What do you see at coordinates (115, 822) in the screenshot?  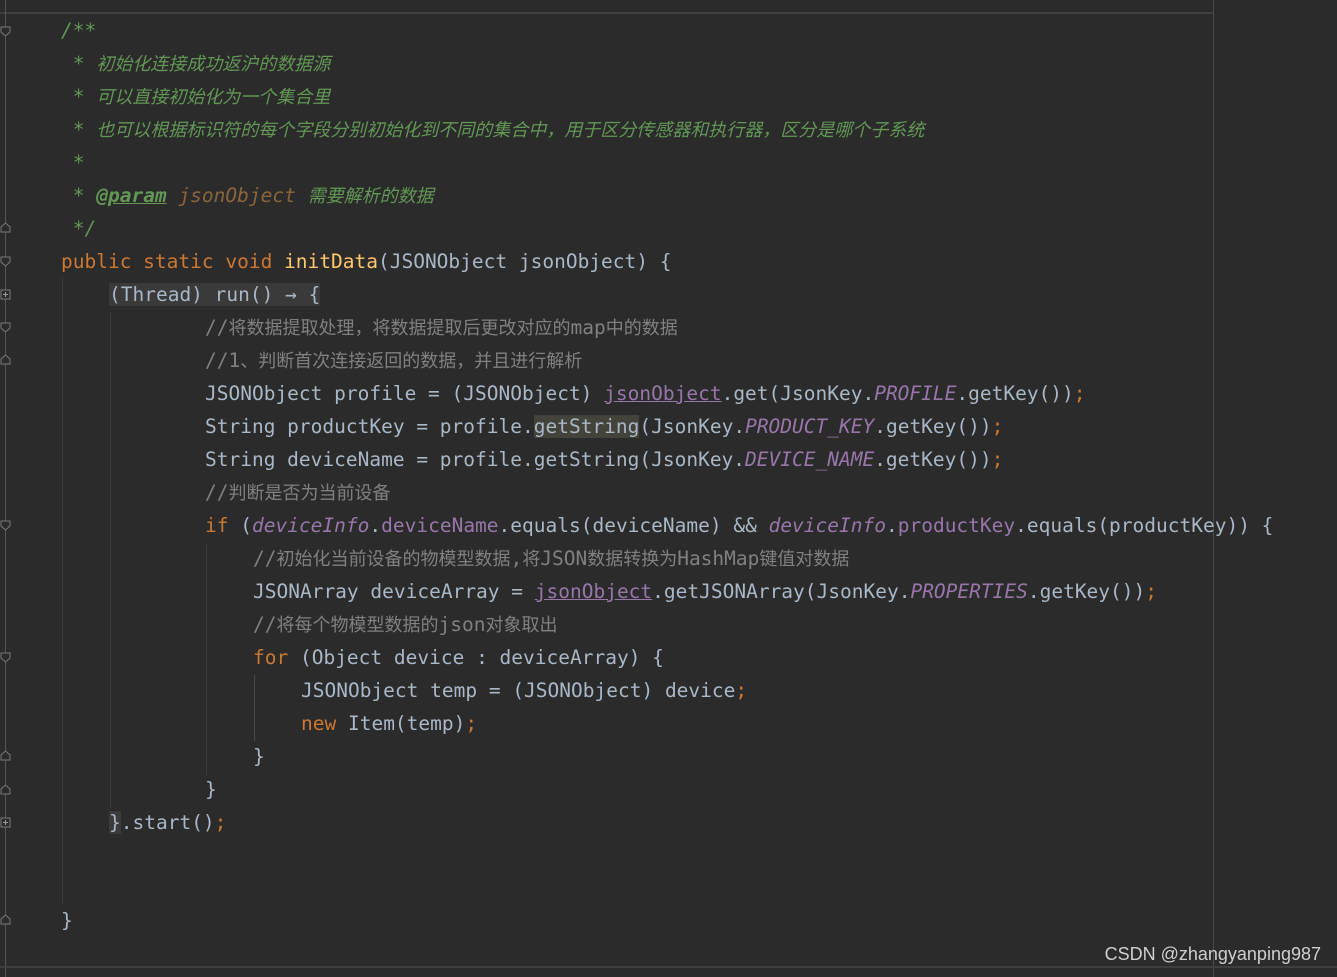 I see `folded-brace: }` at bounding box center [115, 822].